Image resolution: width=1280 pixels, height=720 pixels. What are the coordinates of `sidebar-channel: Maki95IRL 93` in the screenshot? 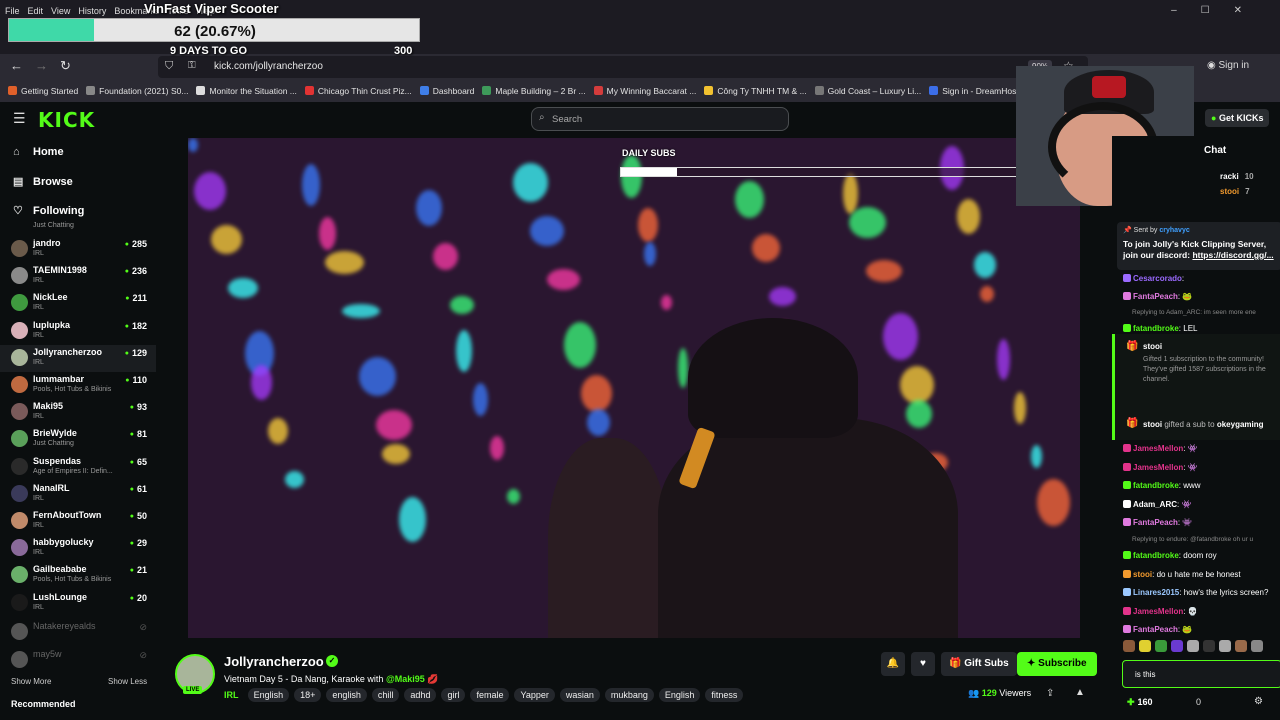 It's located at (78, 412).